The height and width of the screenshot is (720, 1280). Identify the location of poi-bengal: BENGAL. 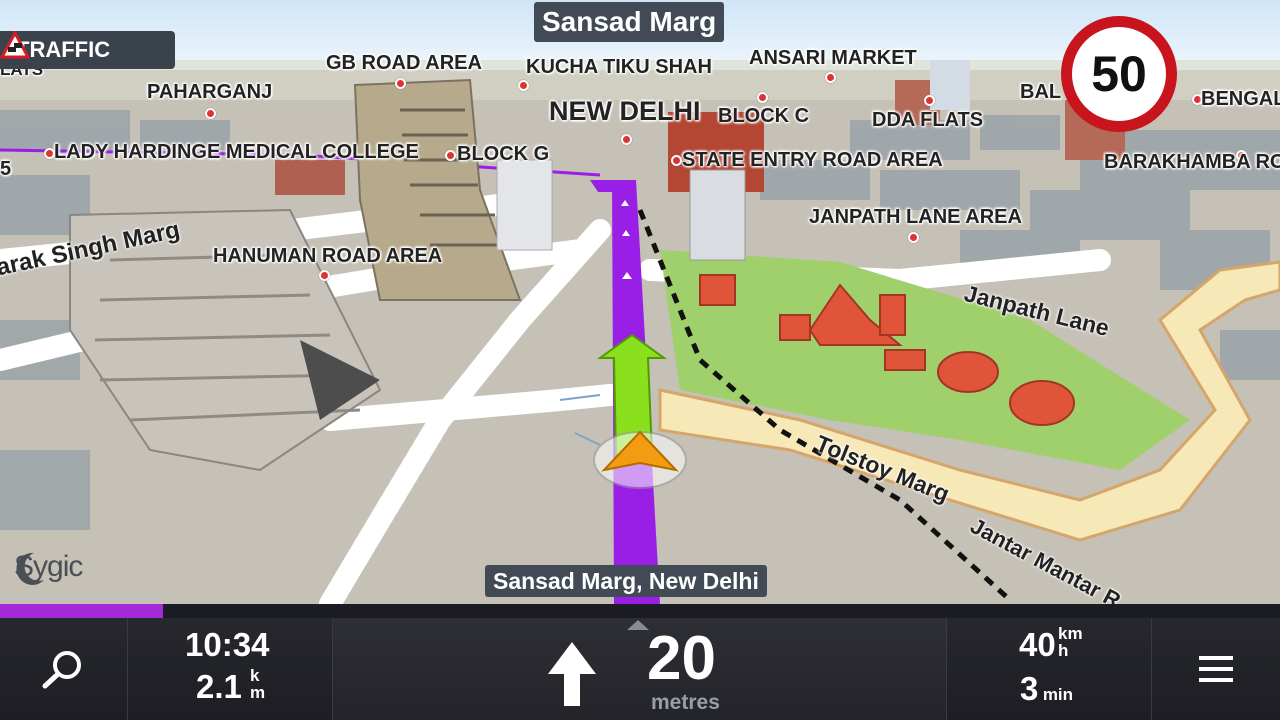
(1240, 99).